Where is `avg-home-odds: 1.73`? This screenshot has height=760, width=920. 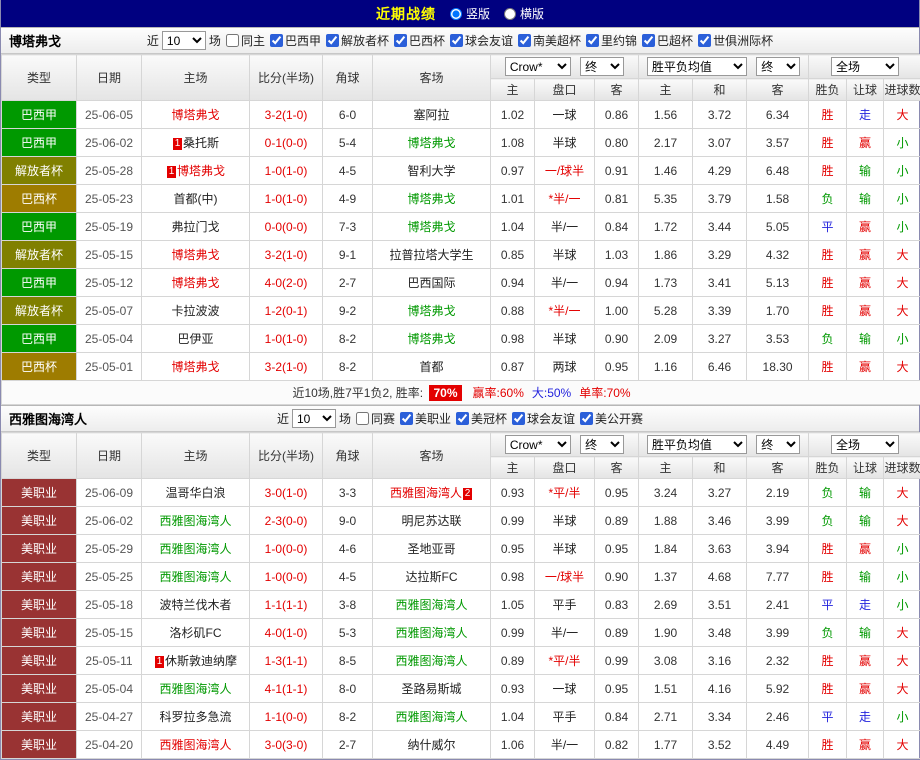 avg-home-odds: 1.73 is located at coordinates (666, 283).